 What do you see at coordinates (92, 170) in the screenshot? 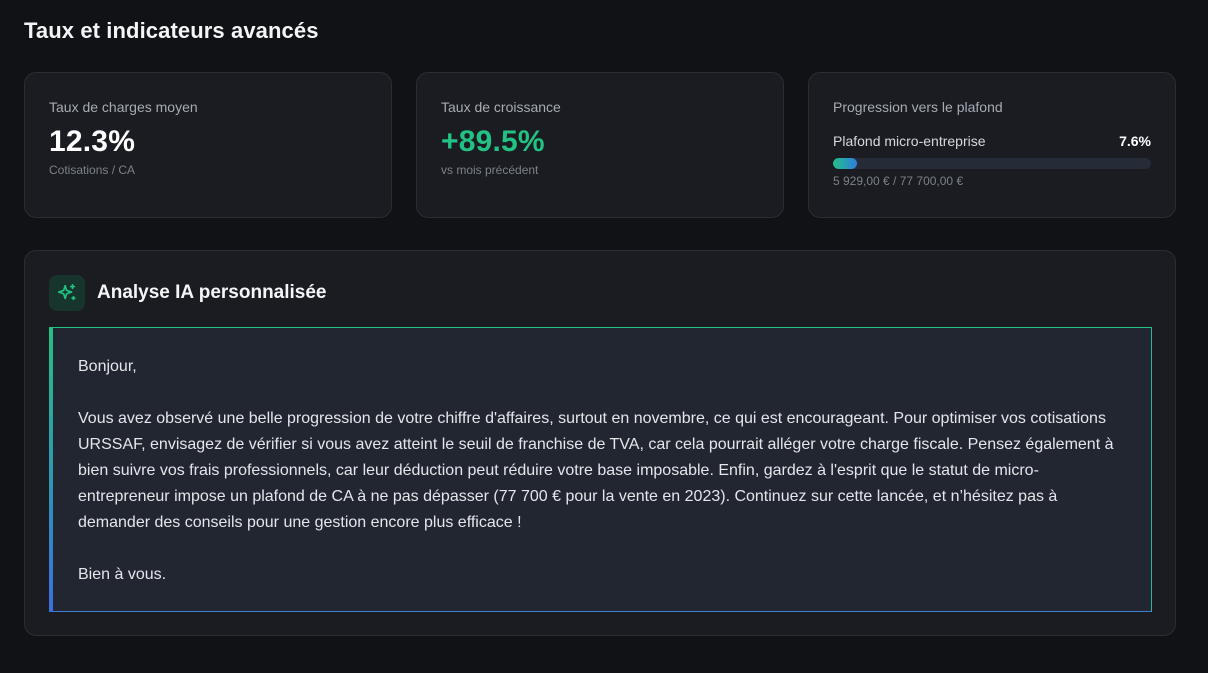
I see `charges-rate-sub: Cotisations / CA` at bounding box center [92, 170].